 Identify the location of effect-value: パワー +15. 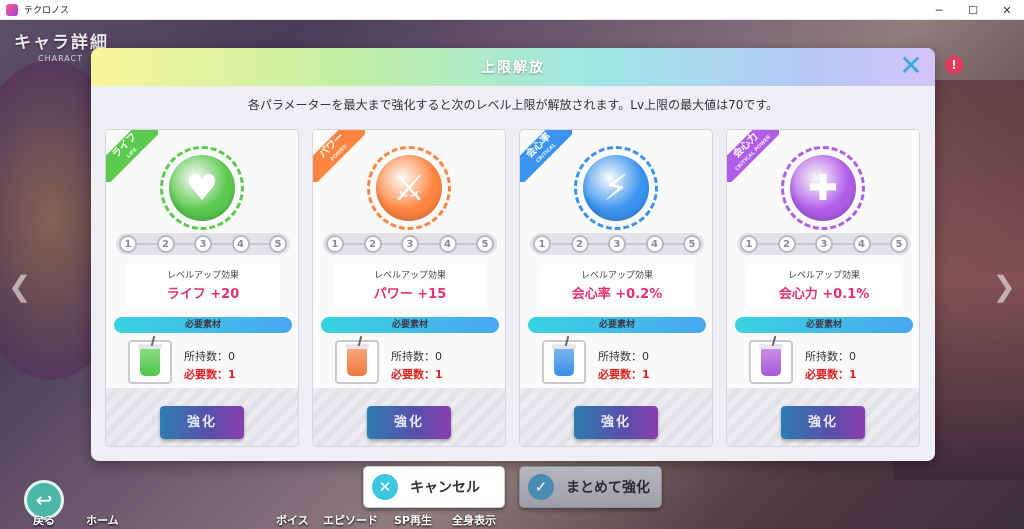
(410, 294).